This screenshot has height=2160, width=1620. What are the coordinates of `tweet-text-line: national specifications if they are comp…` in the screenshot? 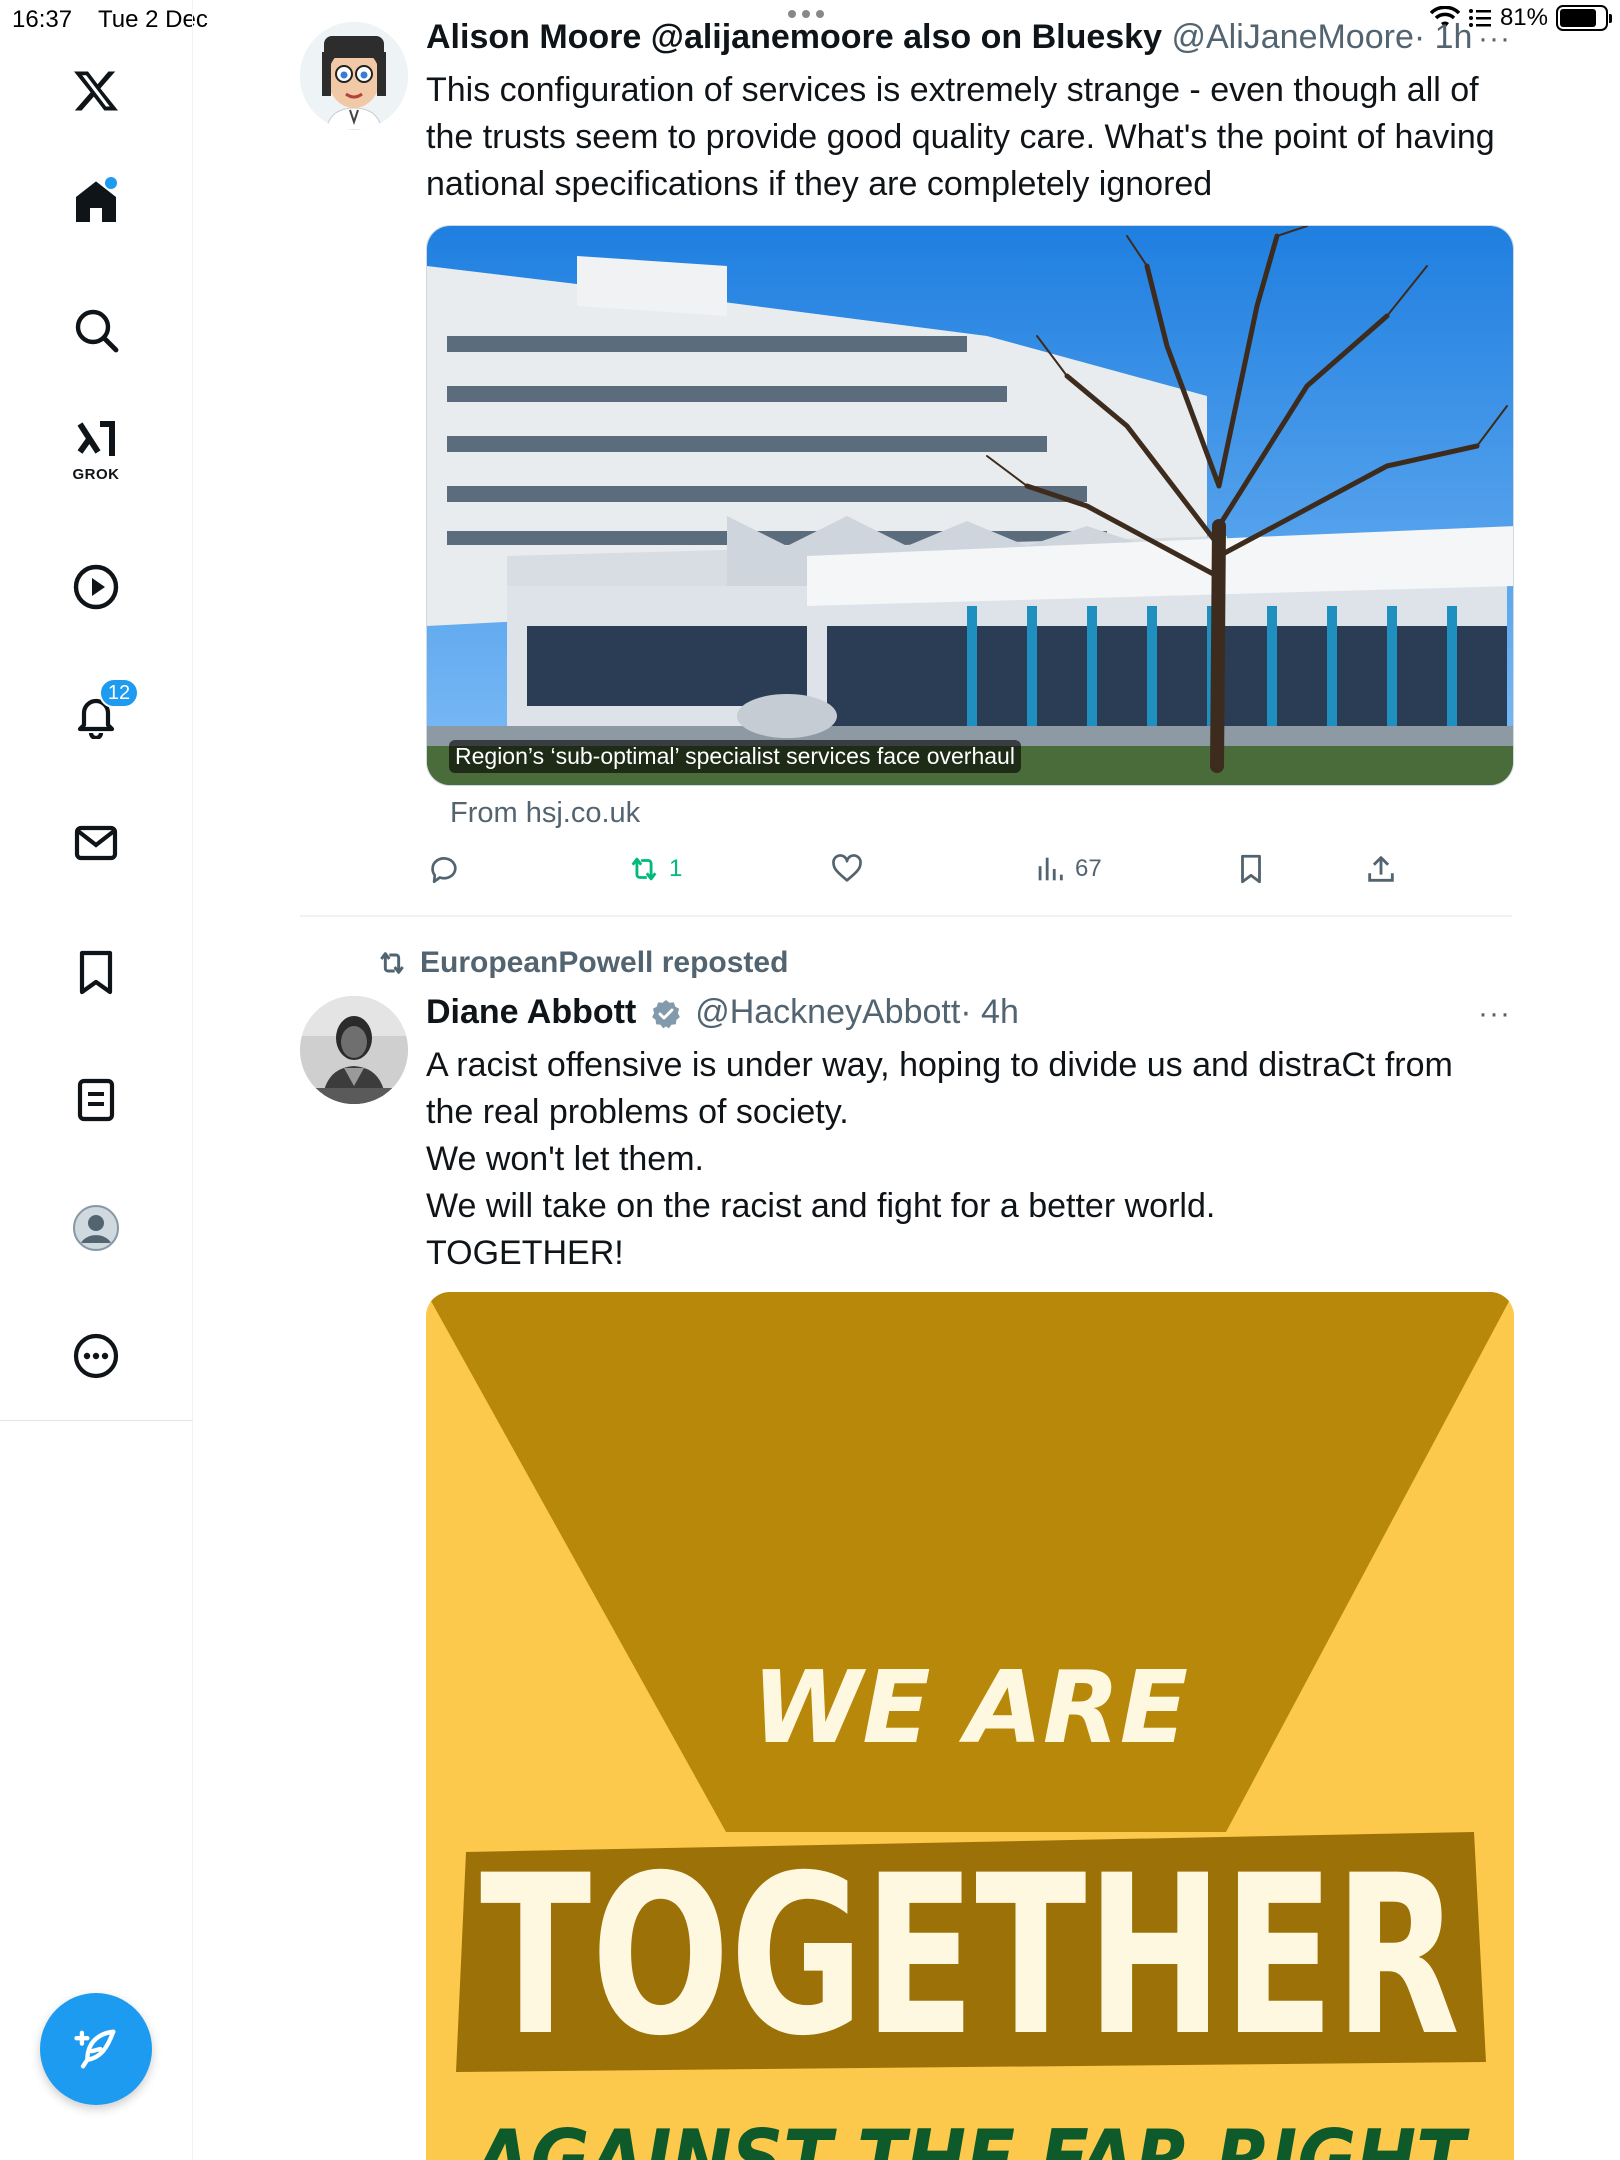 It's located at (819, 184).